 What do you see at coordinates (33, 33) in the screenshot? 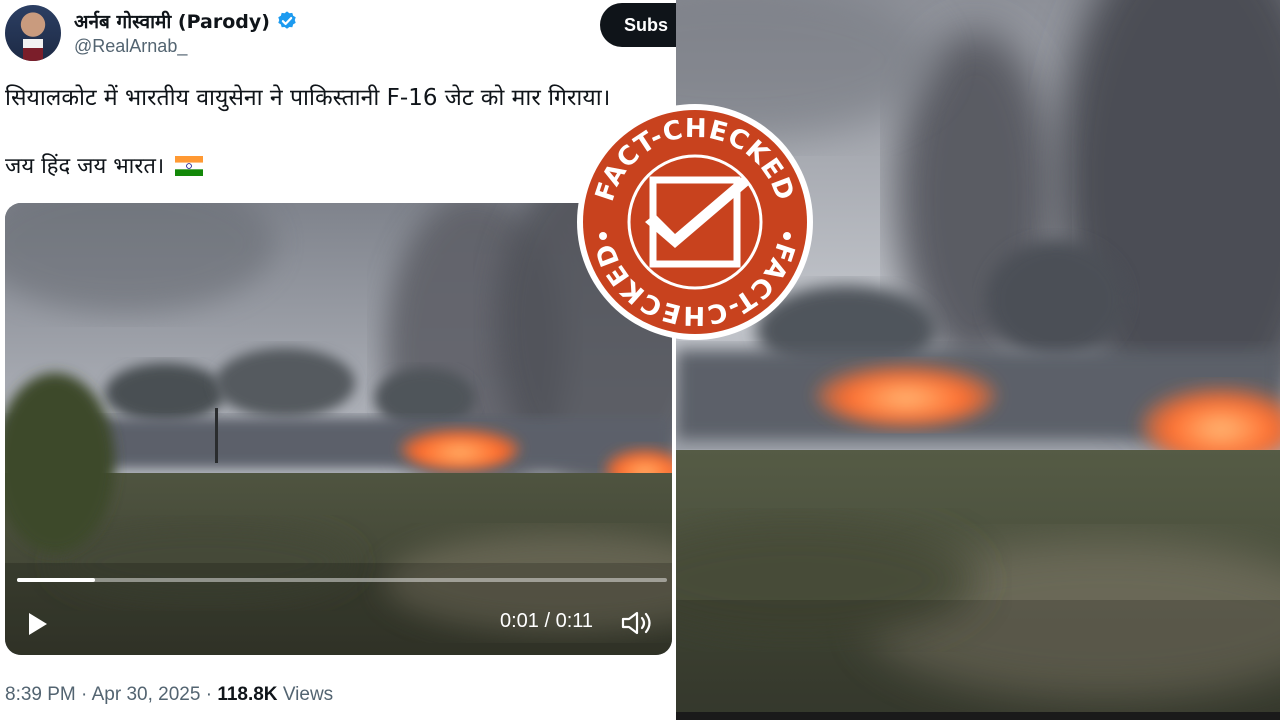
I see `avatar` at bounding box center [33, 33].